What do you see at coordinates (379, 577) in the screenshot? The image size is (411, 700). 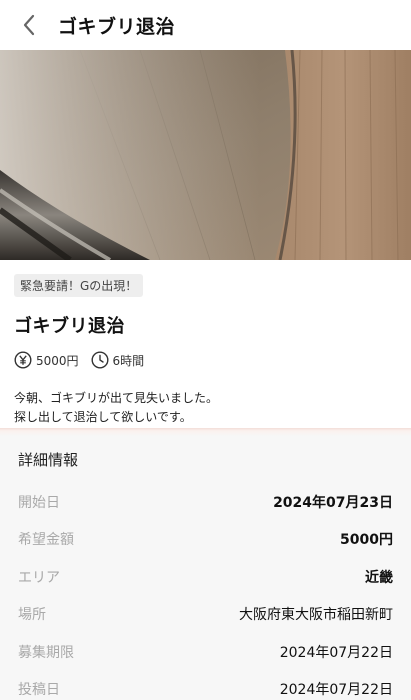 I see `detail-value: 近畿` at bounding box center [379, 577].